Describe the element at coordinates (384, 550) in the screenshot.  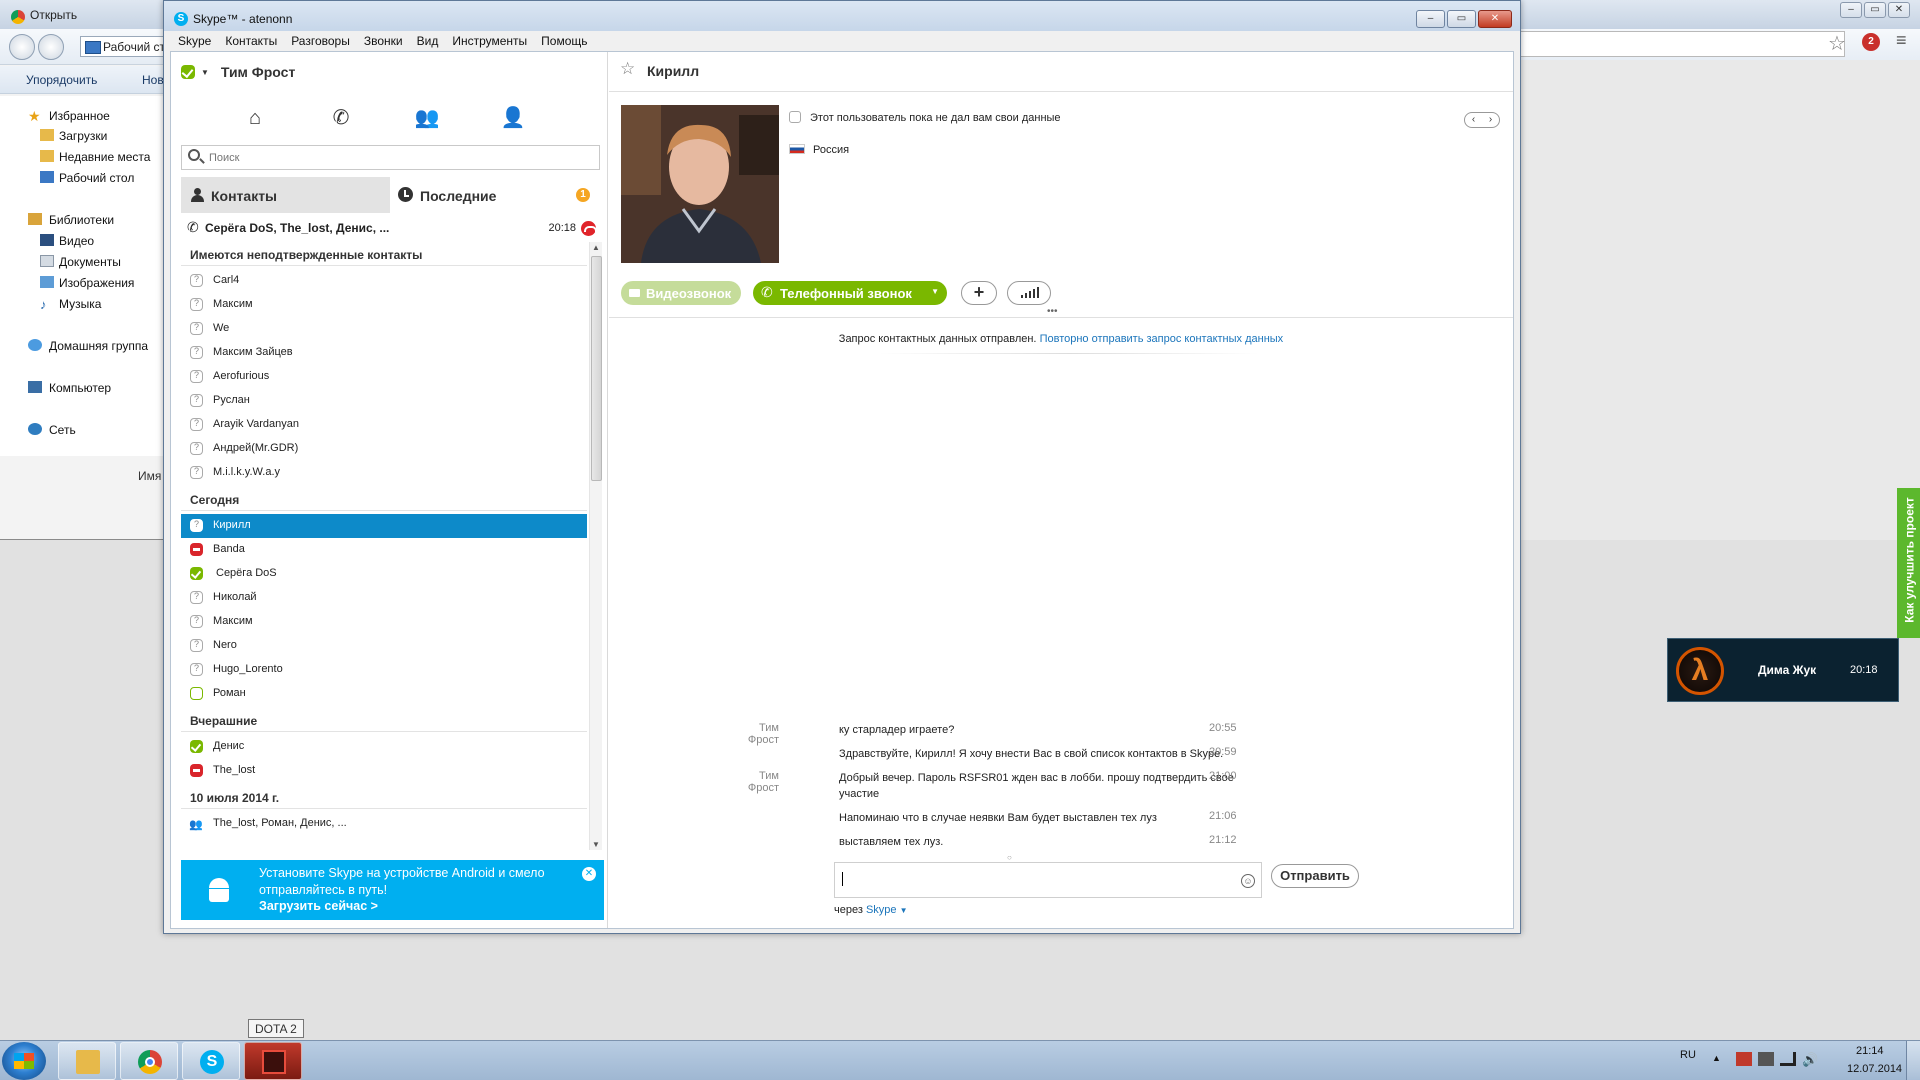
I see `list-item: Banda` at that location.